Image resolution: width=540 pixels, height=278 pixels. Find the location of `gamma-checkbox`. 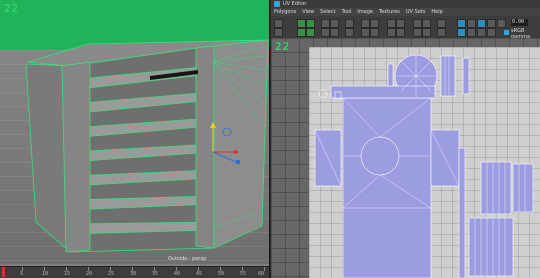

gamma-checkbox is located at coordinates (506, 32).